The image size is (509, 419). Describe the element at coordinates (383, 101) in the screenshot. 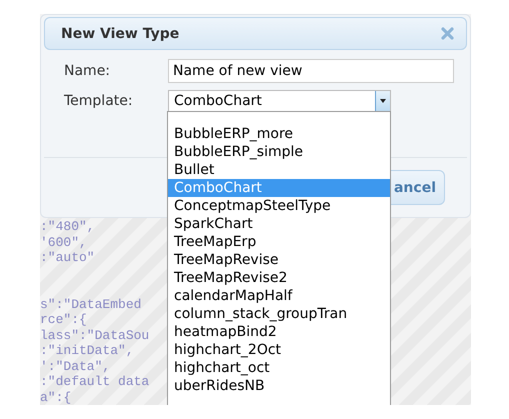

I see `caret-icon` at that location.